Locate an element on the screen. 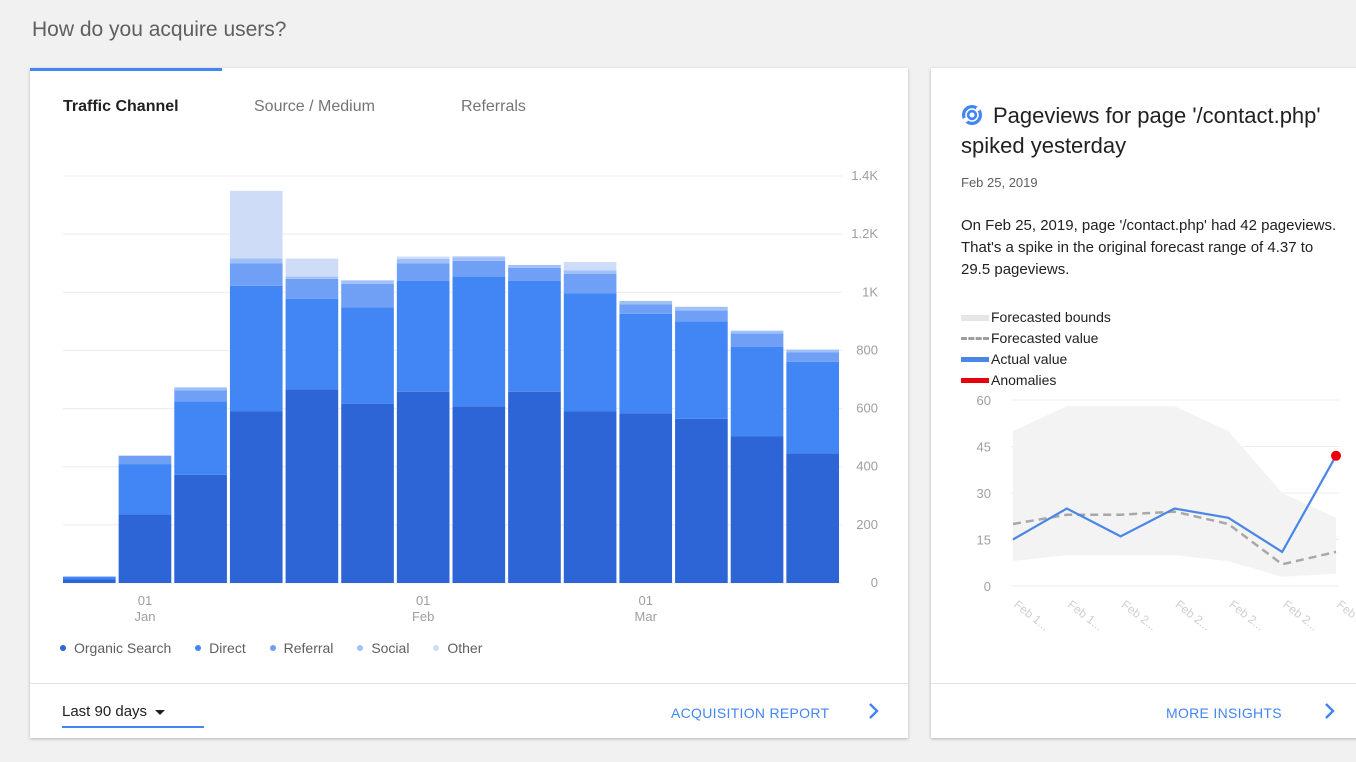 The width and height of the screenshot is (1356, 762). page-title: How do you acquire users? is located at coordinates (159, 29).